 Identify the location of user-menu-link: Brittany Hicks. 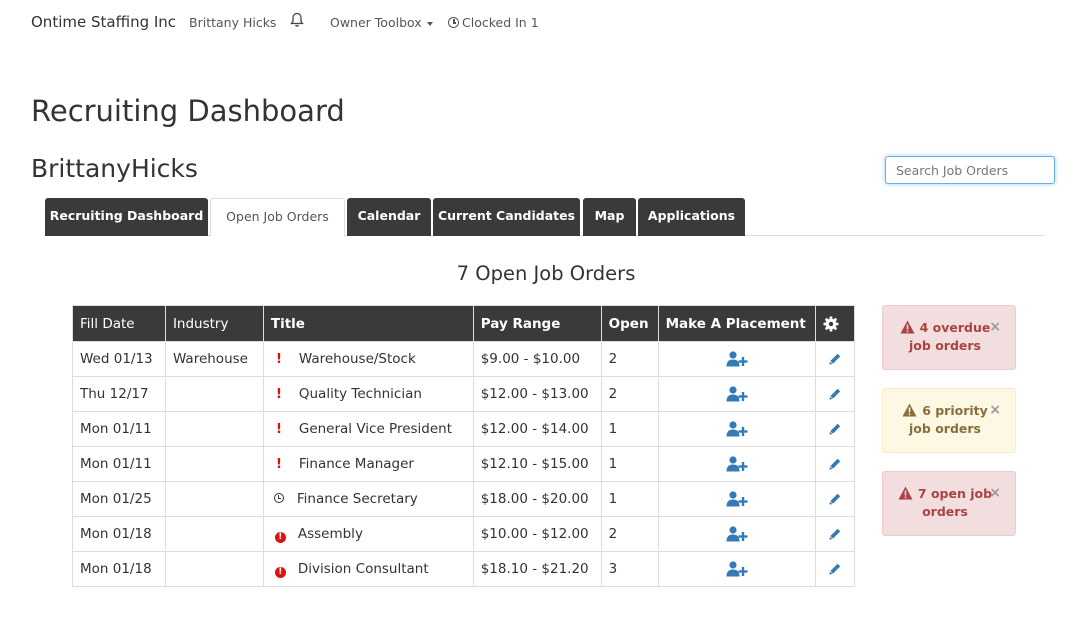
(232, 22).